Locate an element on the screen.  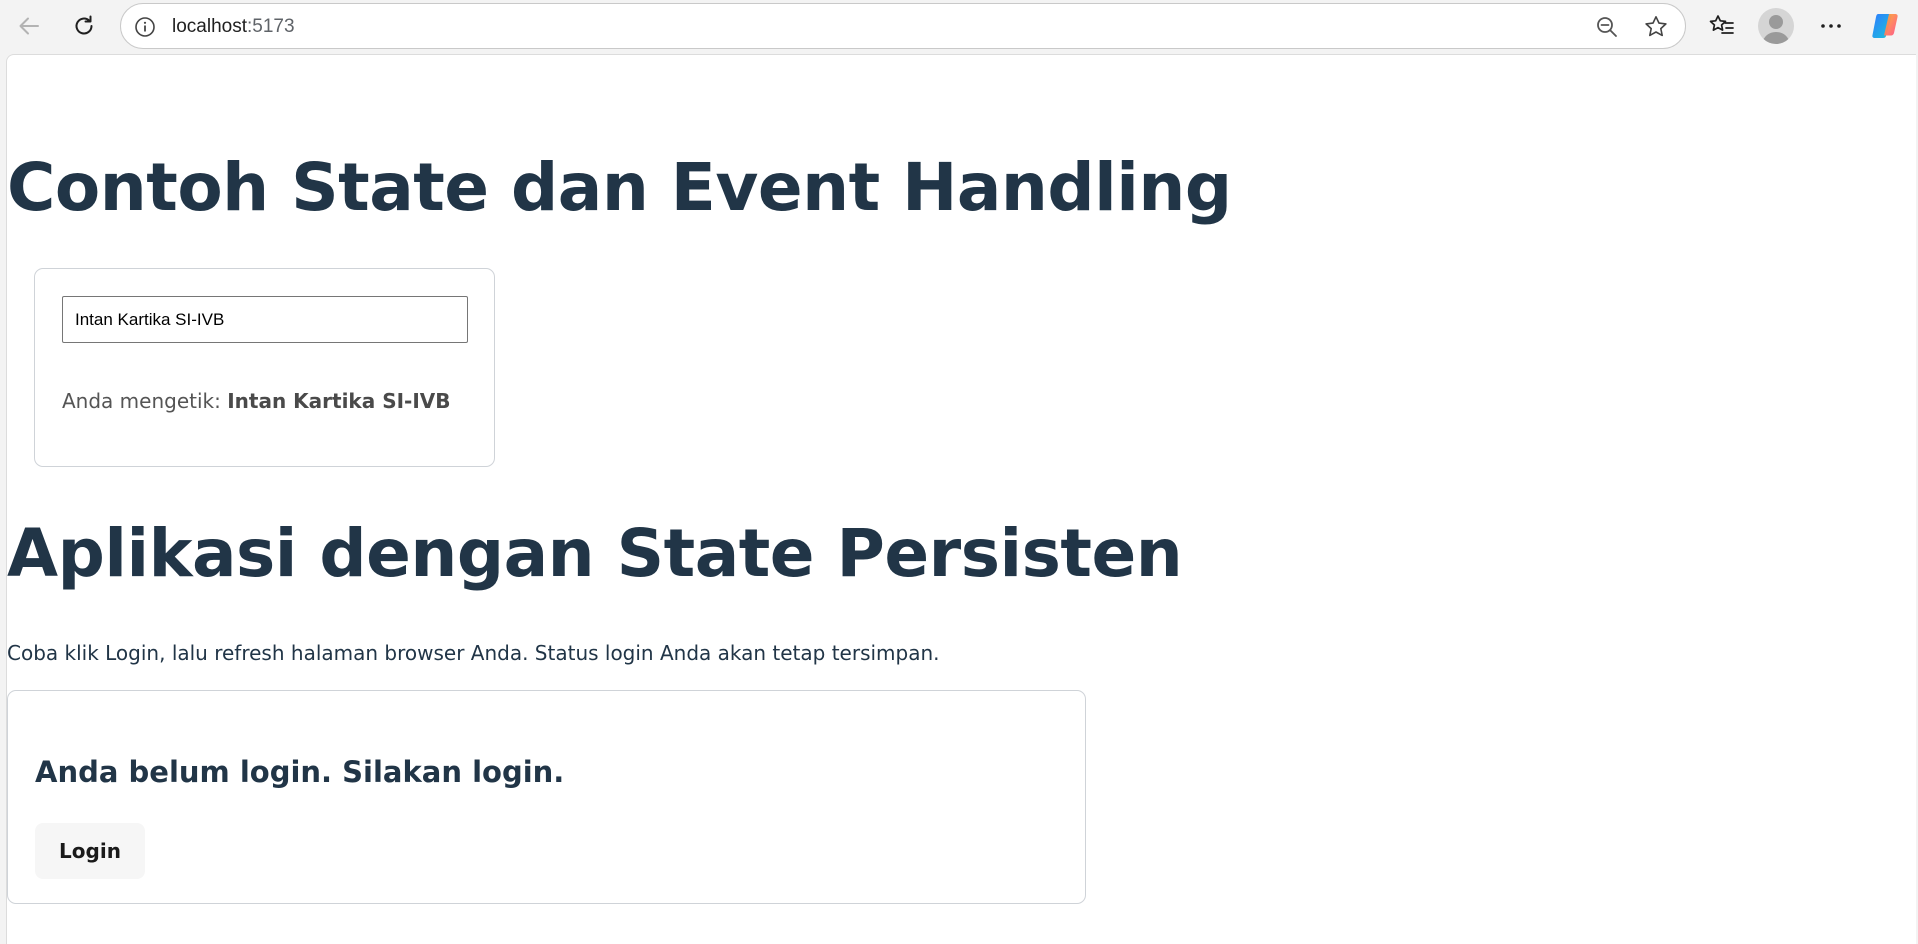
back-button is located at coordinates (29, 26).